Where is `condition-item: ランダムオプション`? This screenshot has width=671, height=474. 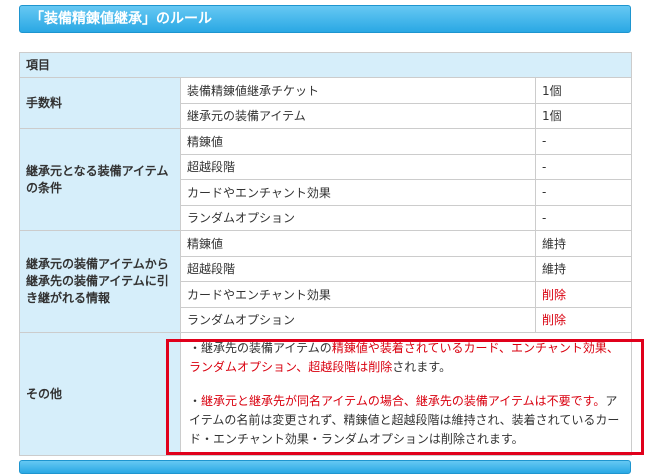
condition-item: ランダムオプション is located at coordinates (358, 217).